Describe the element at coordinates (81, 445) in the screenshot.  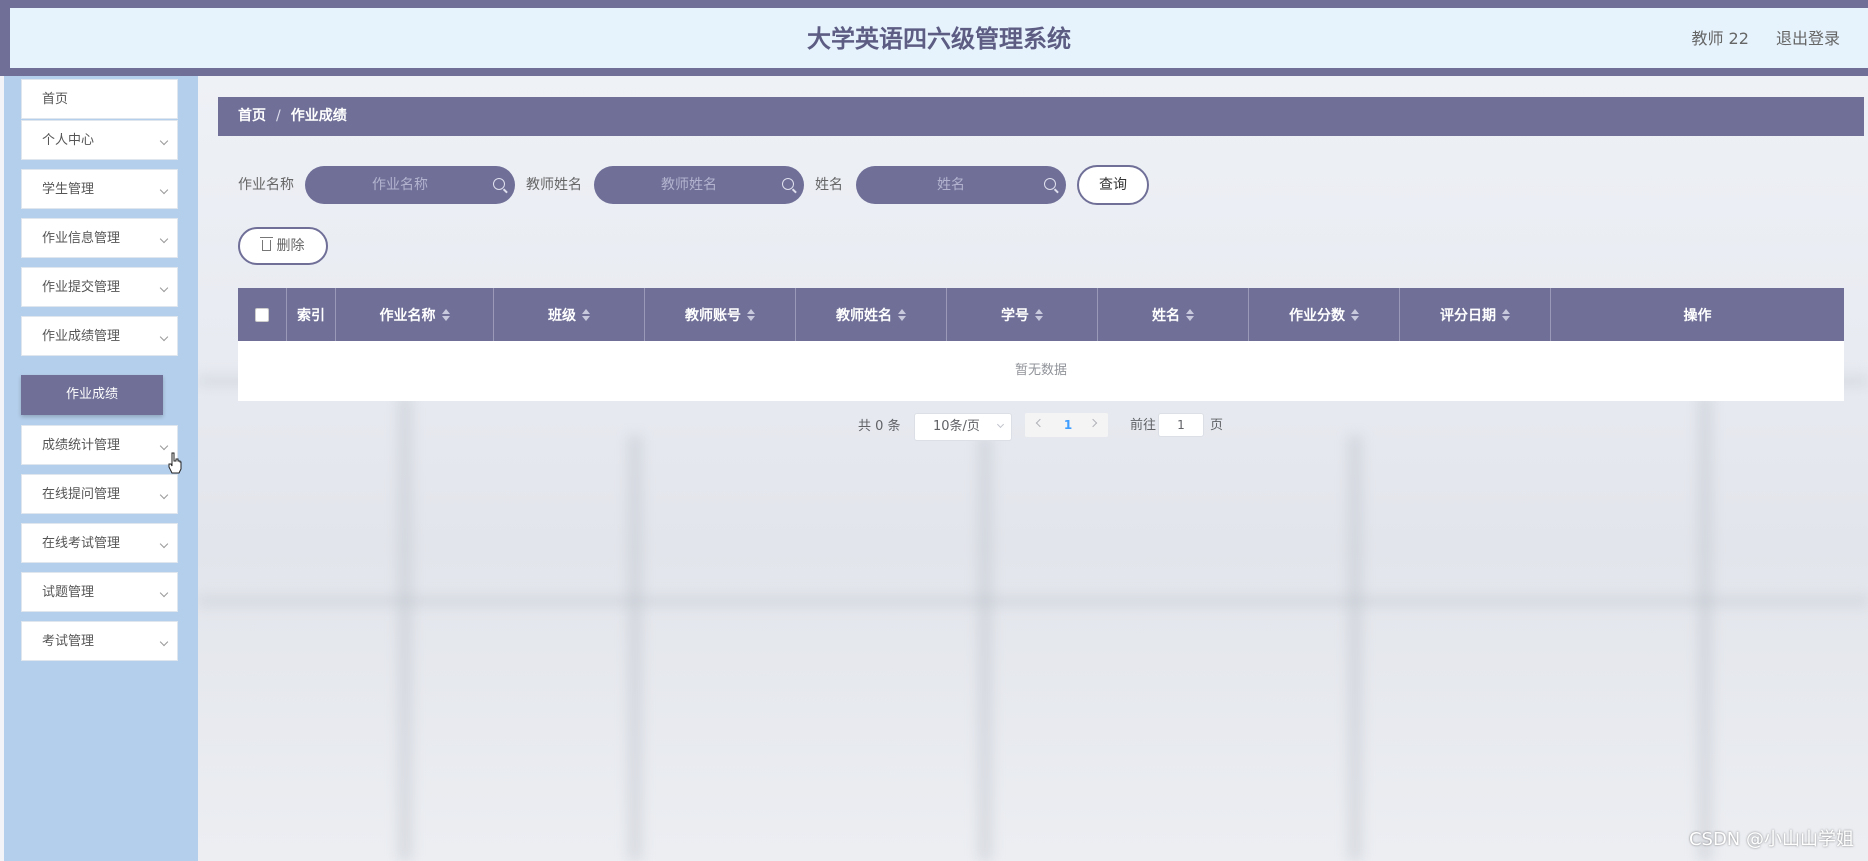
I see `sidebar-item-label: 成绩统计管理` at that location.